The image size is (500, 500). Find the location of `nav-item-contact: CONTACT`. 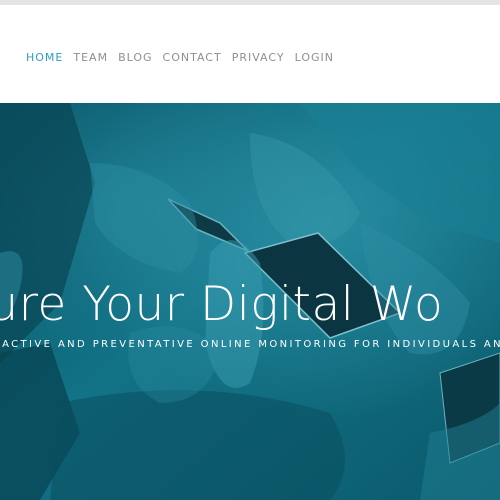

nav-item-contact: CONTACT is located at coordinates (197, 55).